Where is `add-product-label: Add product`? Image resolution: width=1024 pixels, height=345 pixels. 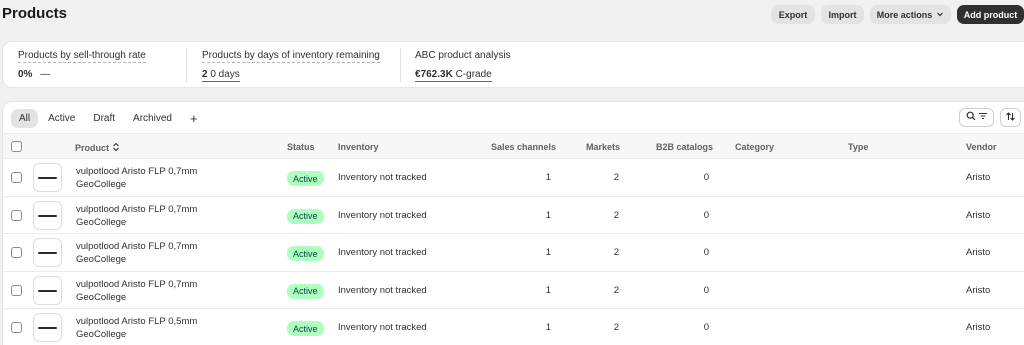 add-product-label: Add product is located at coordinates (990, 14).